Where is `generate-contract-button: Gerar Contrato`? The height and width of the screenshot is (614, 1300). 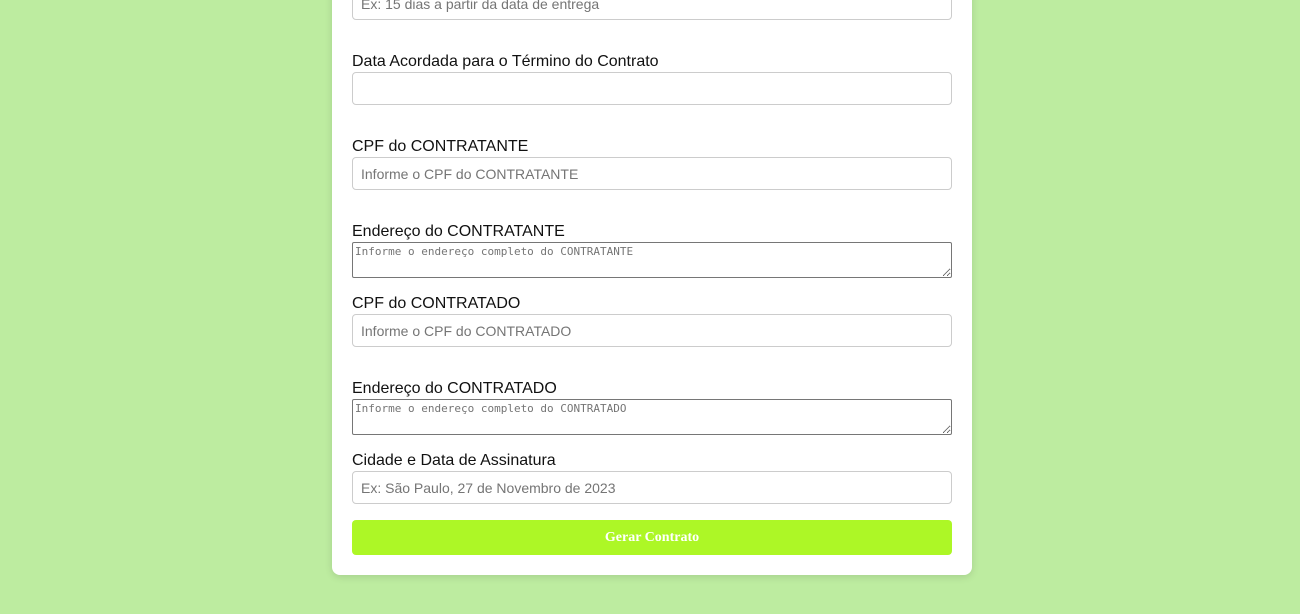 generate-contract-button: Gerar Contrato is located at coordinates (652, 537).